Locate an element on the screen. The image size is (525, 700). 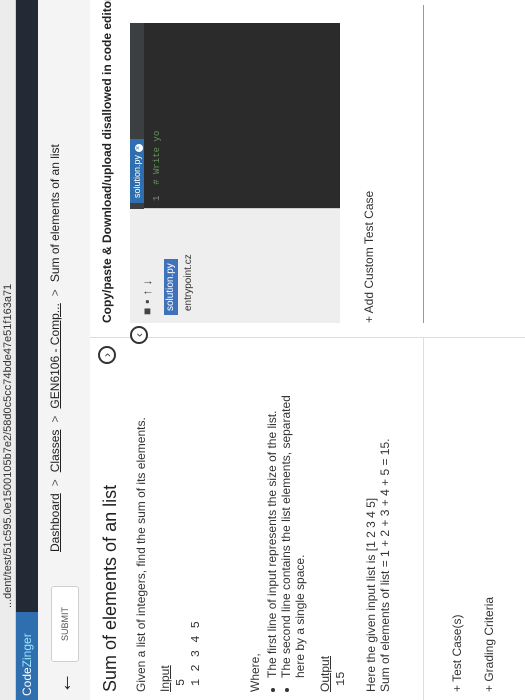
output-value: 15 is located at coordinates (341, 678).